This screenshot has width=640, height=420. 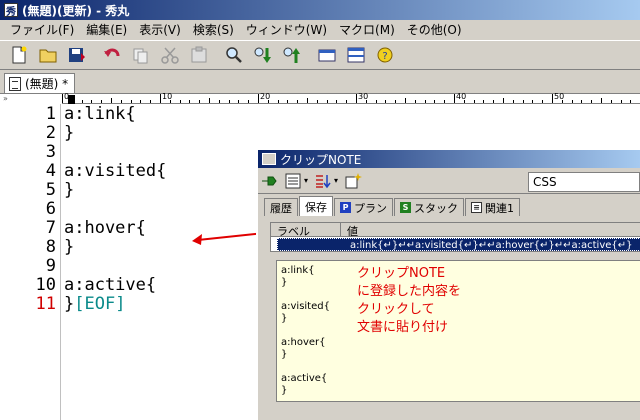 I want to click on callout-line: クリックして, so click(x=396, y=309).